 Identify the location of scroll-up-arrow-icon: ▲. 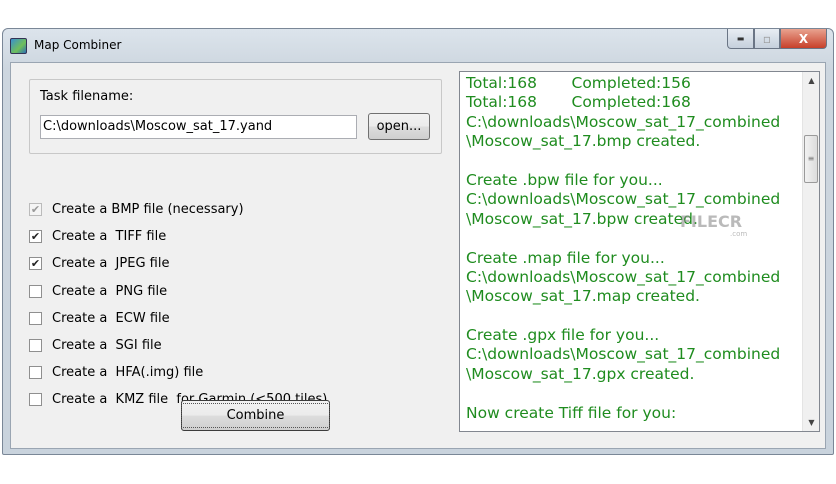
(811, 80).